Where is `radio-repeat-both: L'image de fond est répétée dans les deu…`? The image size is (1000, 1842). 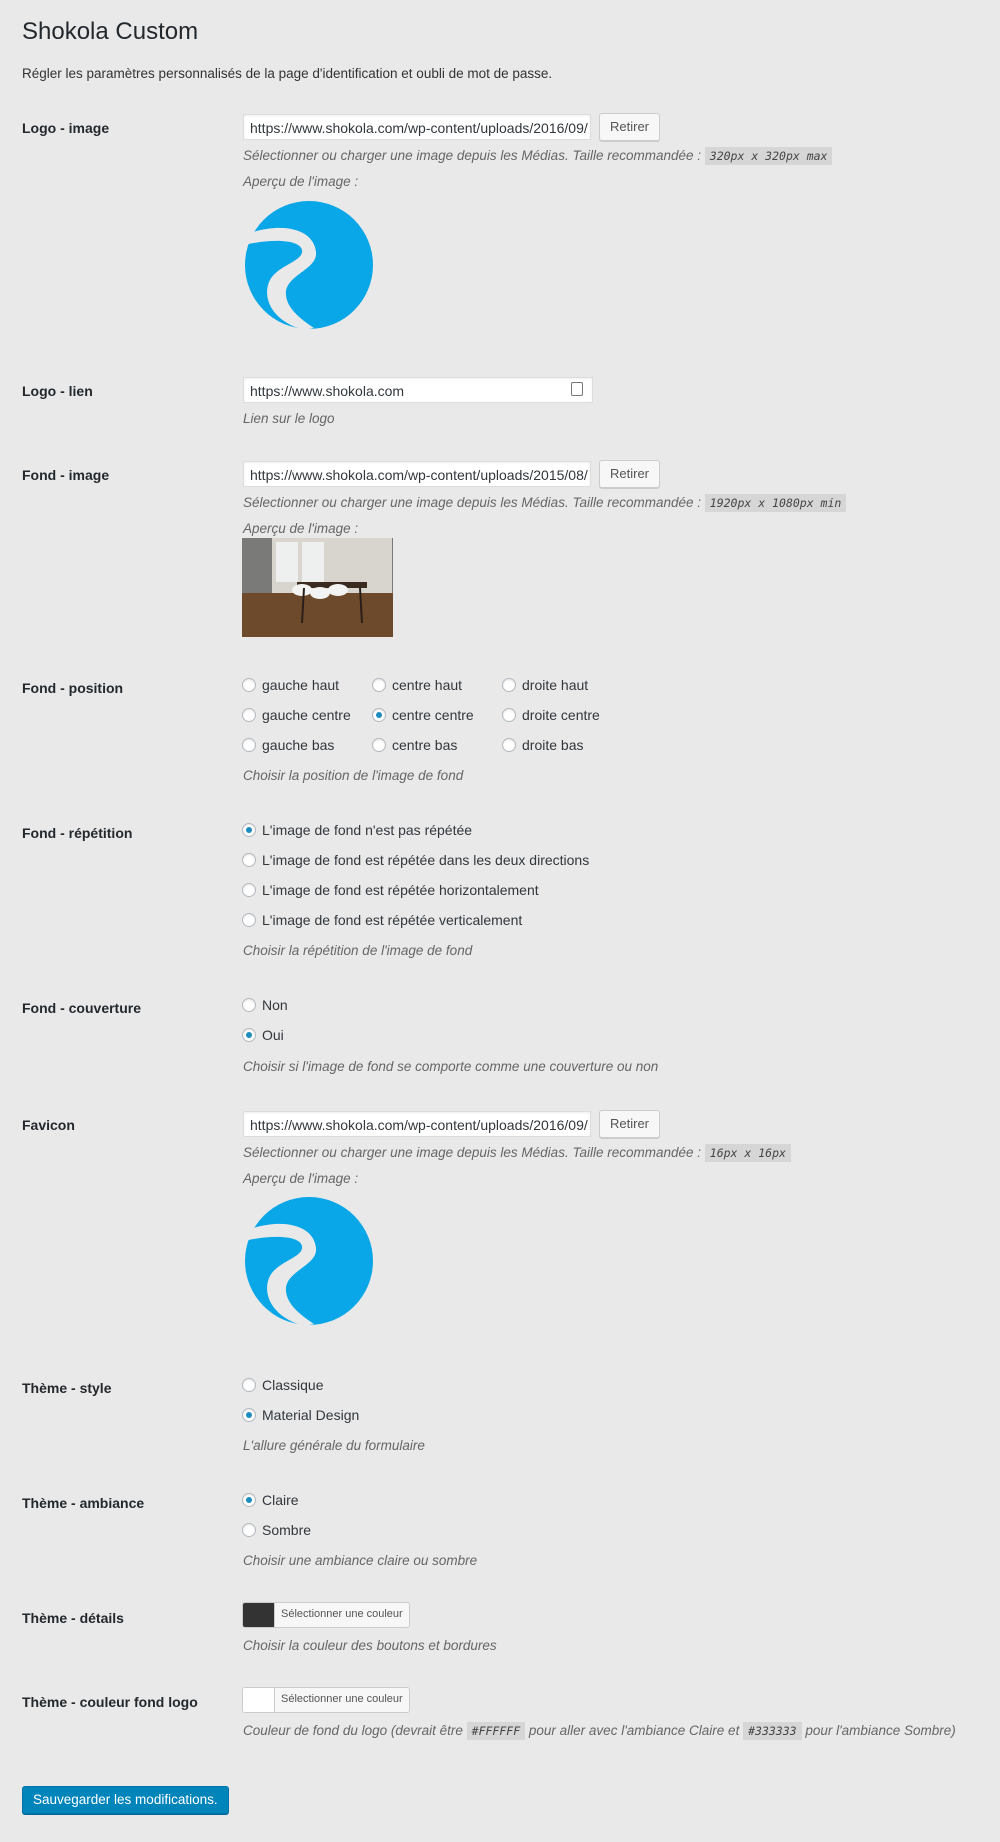
radio-repeat-both: L'image de fond est répétée dans les deu… is located at coordinates (415, 860).